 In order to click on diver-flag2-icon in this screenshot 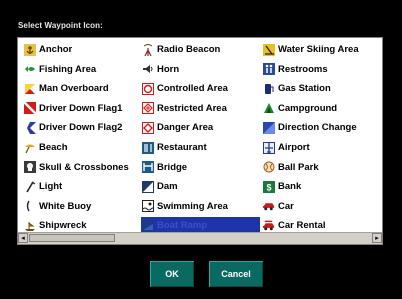, I will do `click(29, 127)`.